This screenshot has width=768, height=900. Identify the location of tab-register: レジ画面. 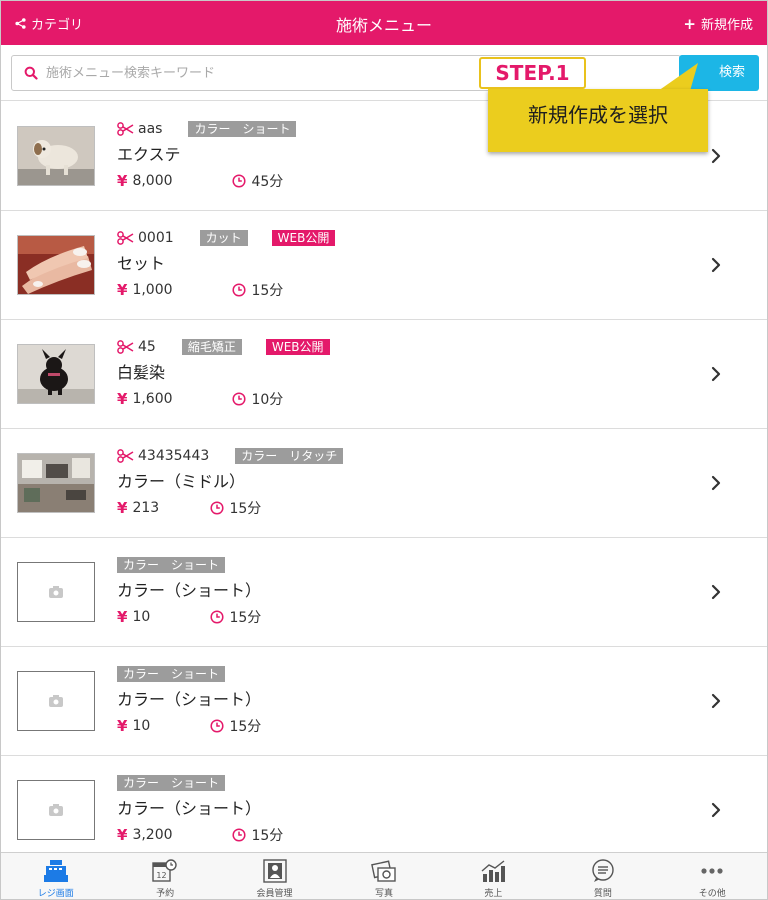
(55, 876).